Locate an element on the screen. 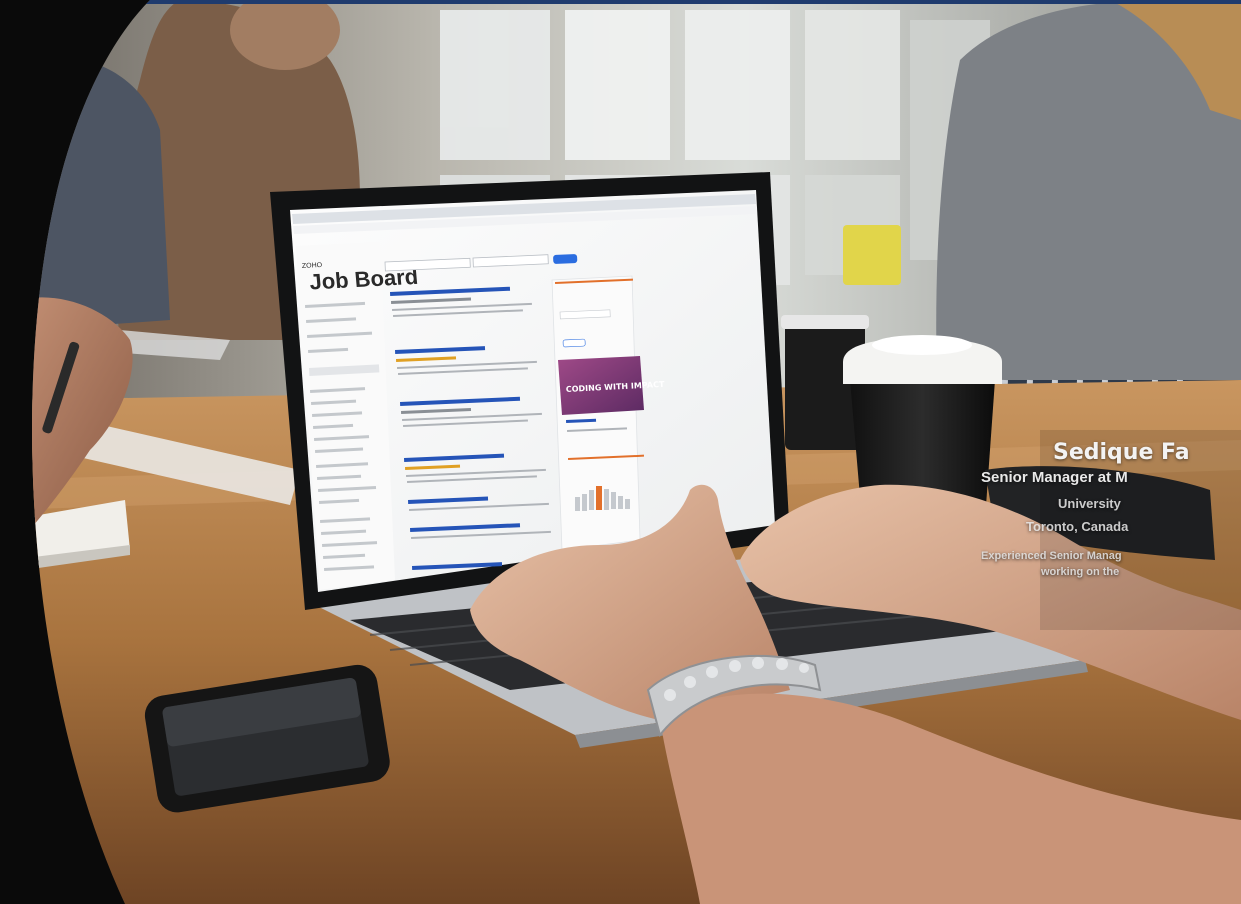 The height and width of the screenshot is (904, 1241). profile-summary-line-2: working on the is located at coordinates (1080, 572).